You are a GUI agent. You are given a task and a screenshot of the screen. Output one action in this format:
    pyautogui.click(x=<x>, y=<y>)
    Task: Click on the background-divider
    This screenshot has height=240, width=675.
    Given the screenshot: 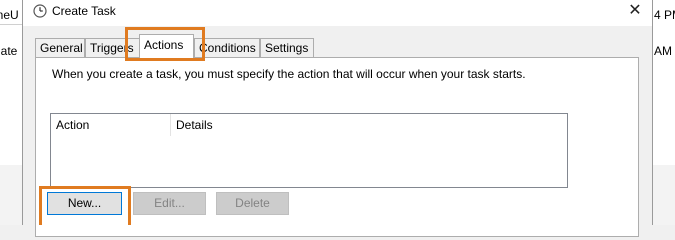 What is the action you would take?
    pyautogui.click(x=11, y=24)
    